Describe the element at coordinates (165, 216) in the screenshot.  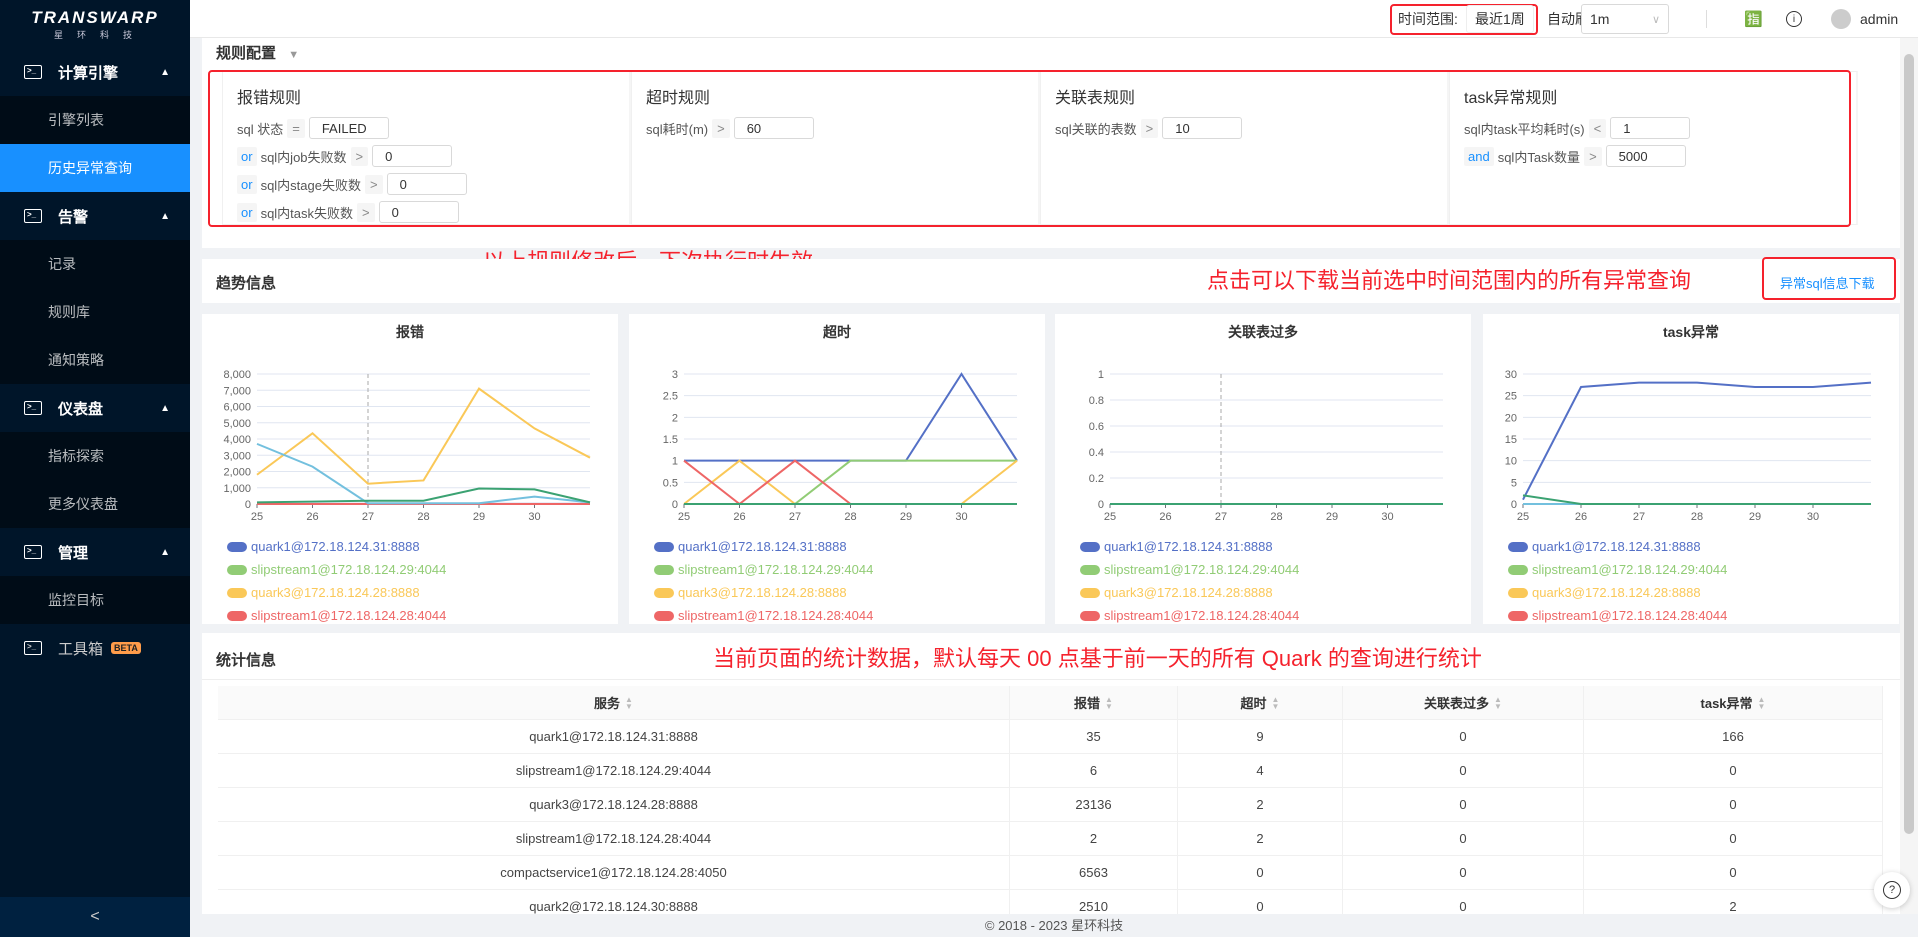
I see `chevron-up-icon: ▲` at that location.